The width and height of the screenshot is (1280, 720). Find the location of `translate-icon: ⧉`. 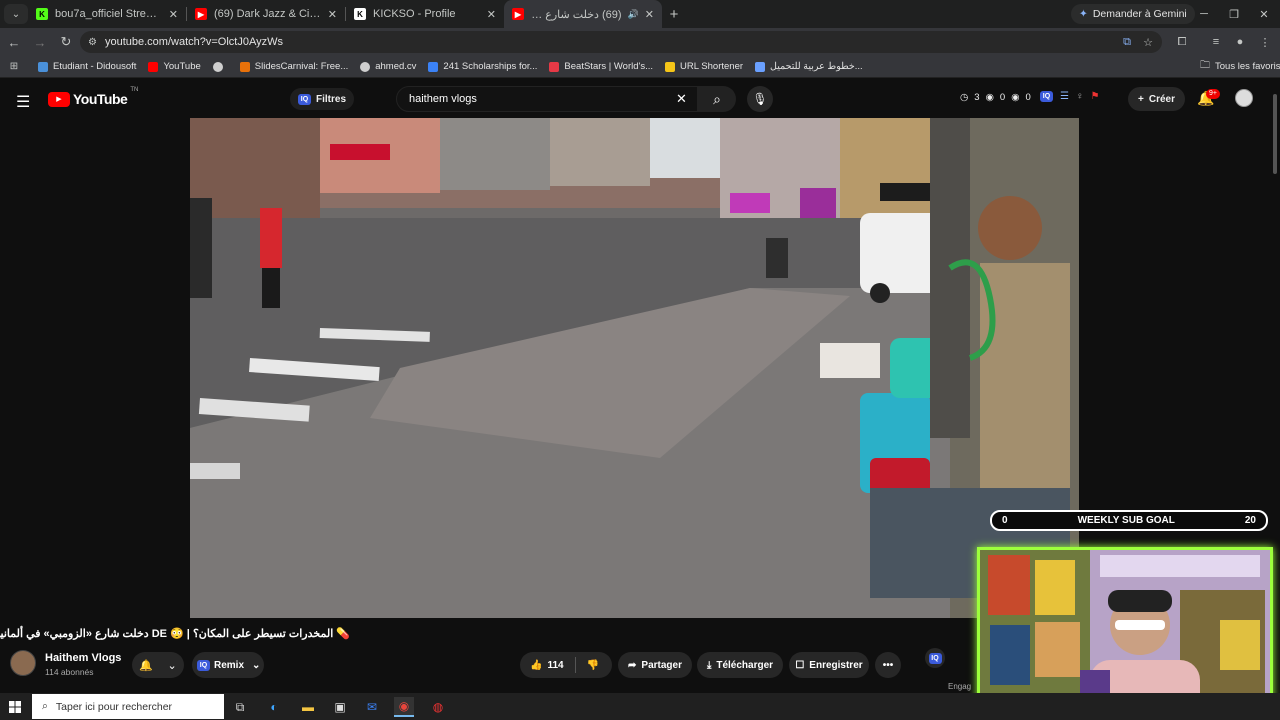

translate-icon: ⧉ is located at coordinates (1127, 42).